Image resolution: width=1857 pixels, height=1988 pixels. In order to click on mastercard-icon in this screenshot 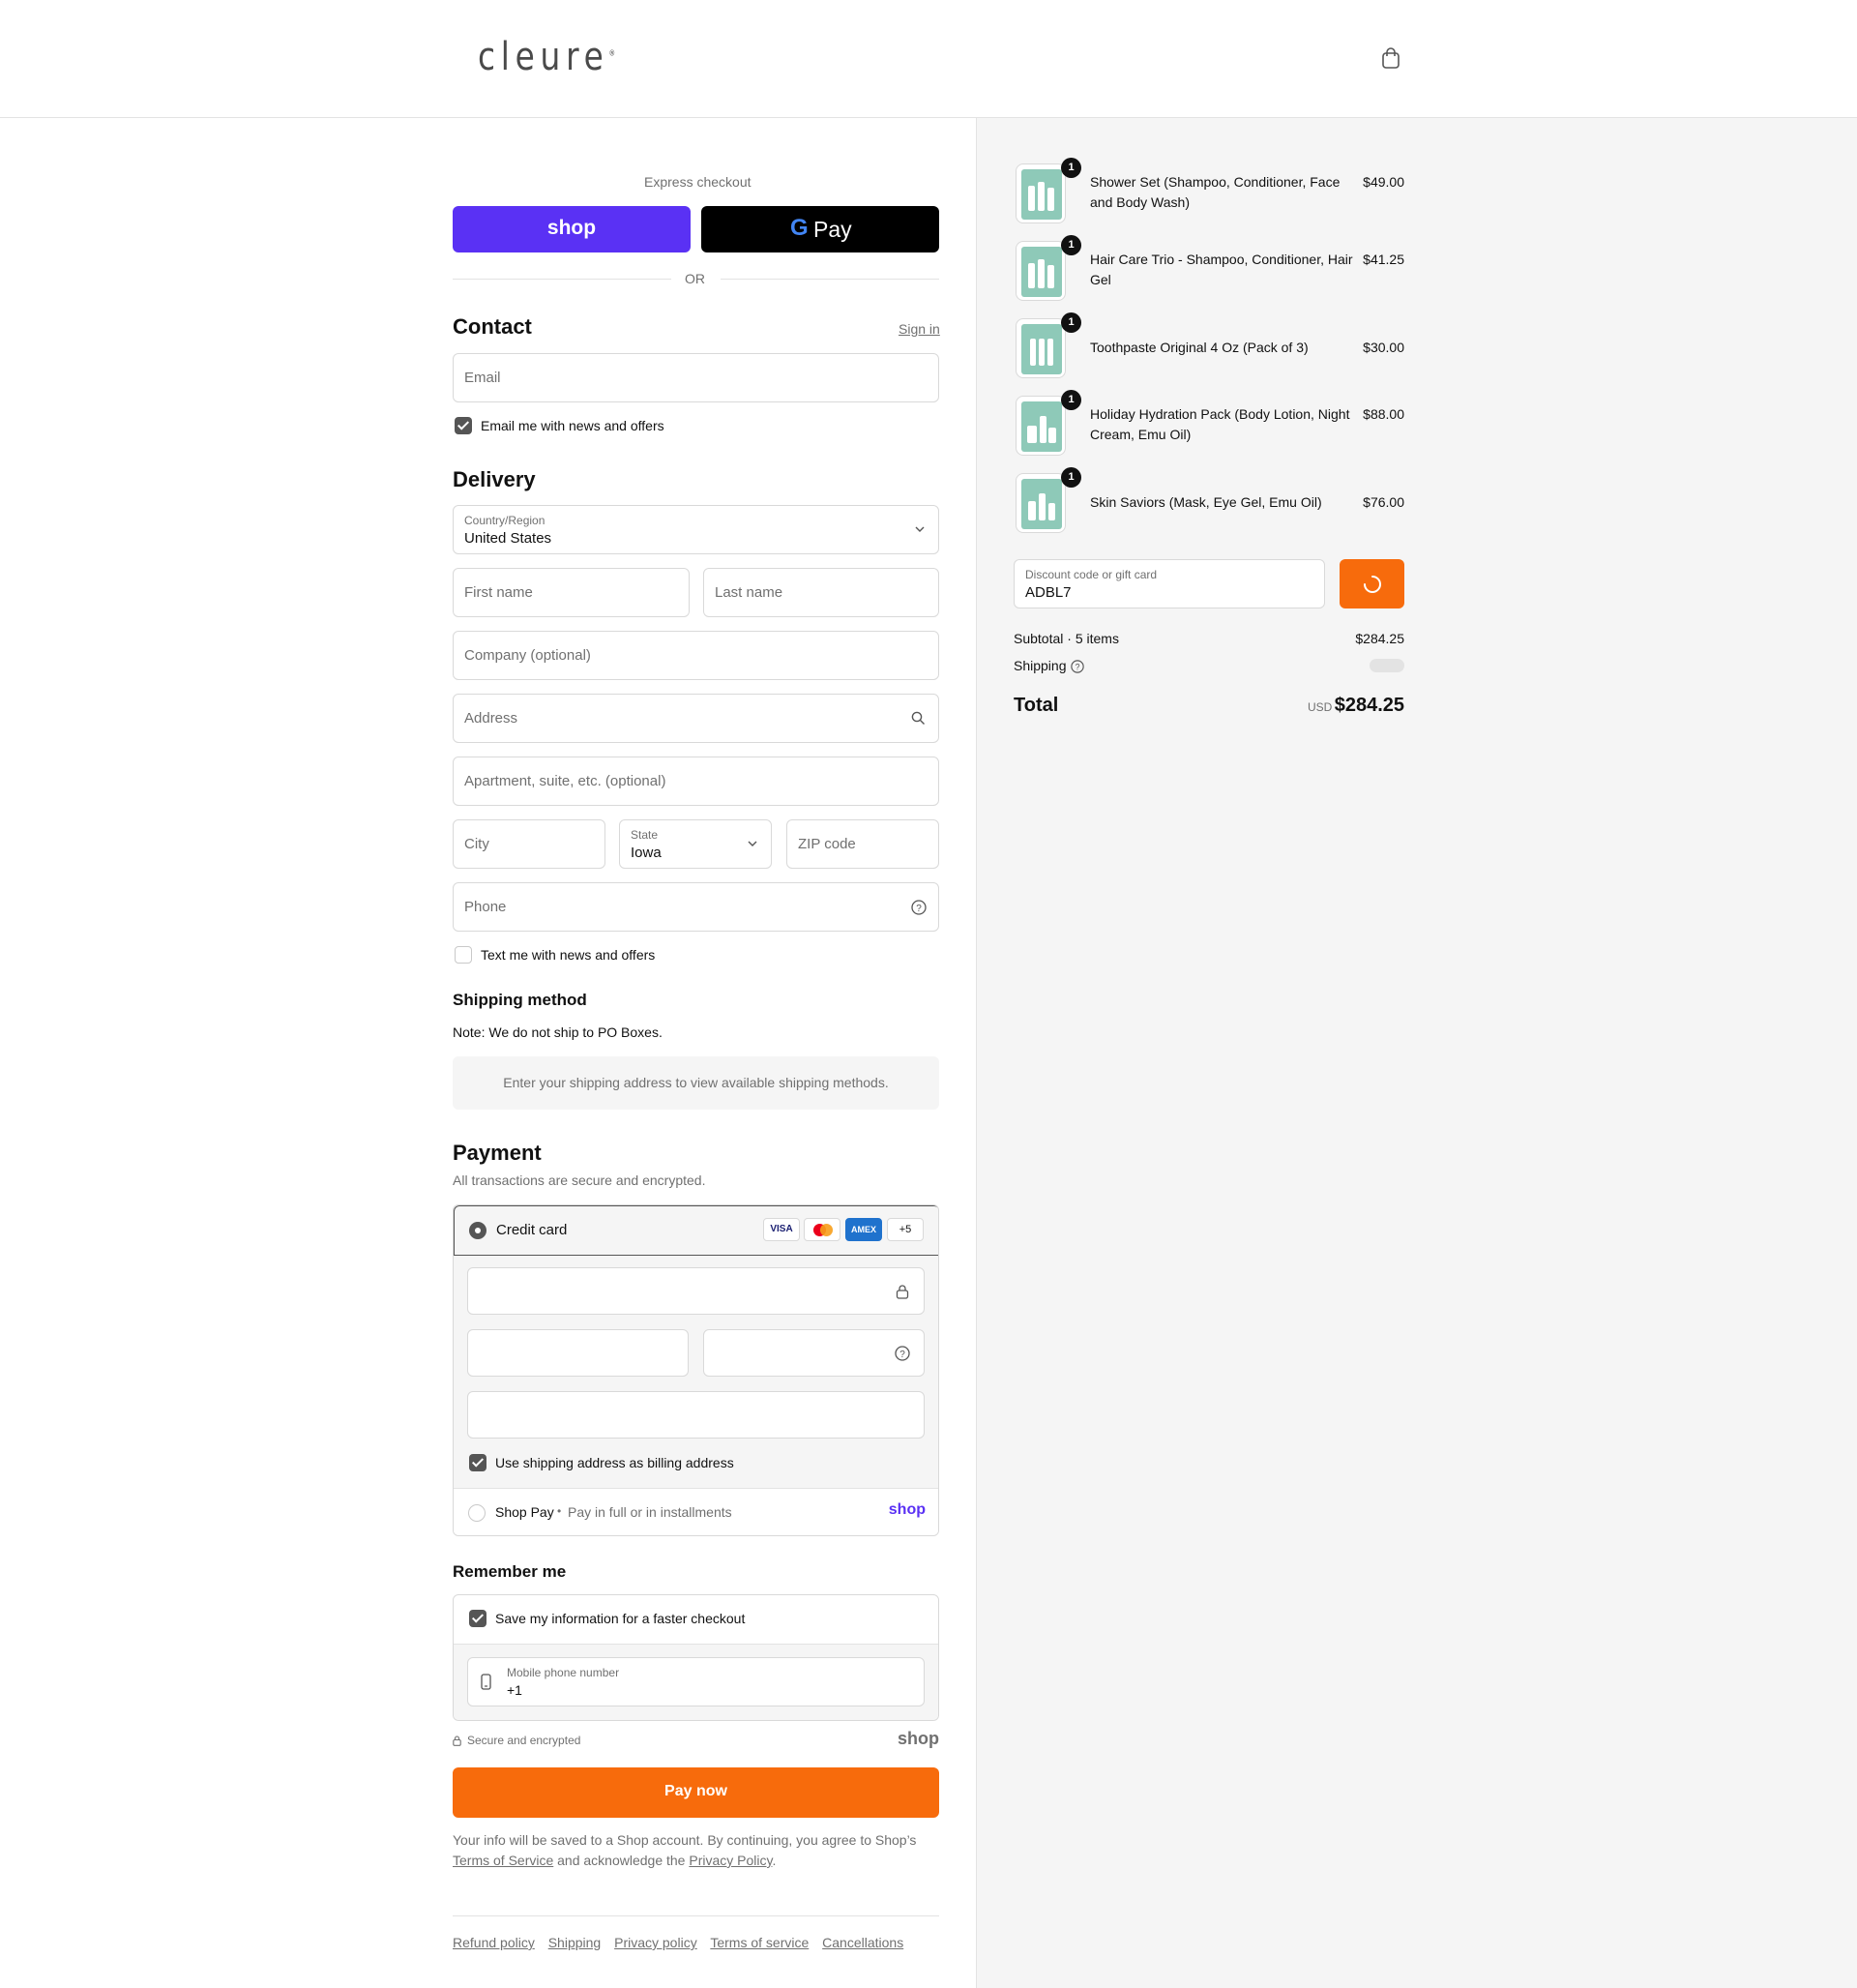, I will do `click(822, 1229)`.